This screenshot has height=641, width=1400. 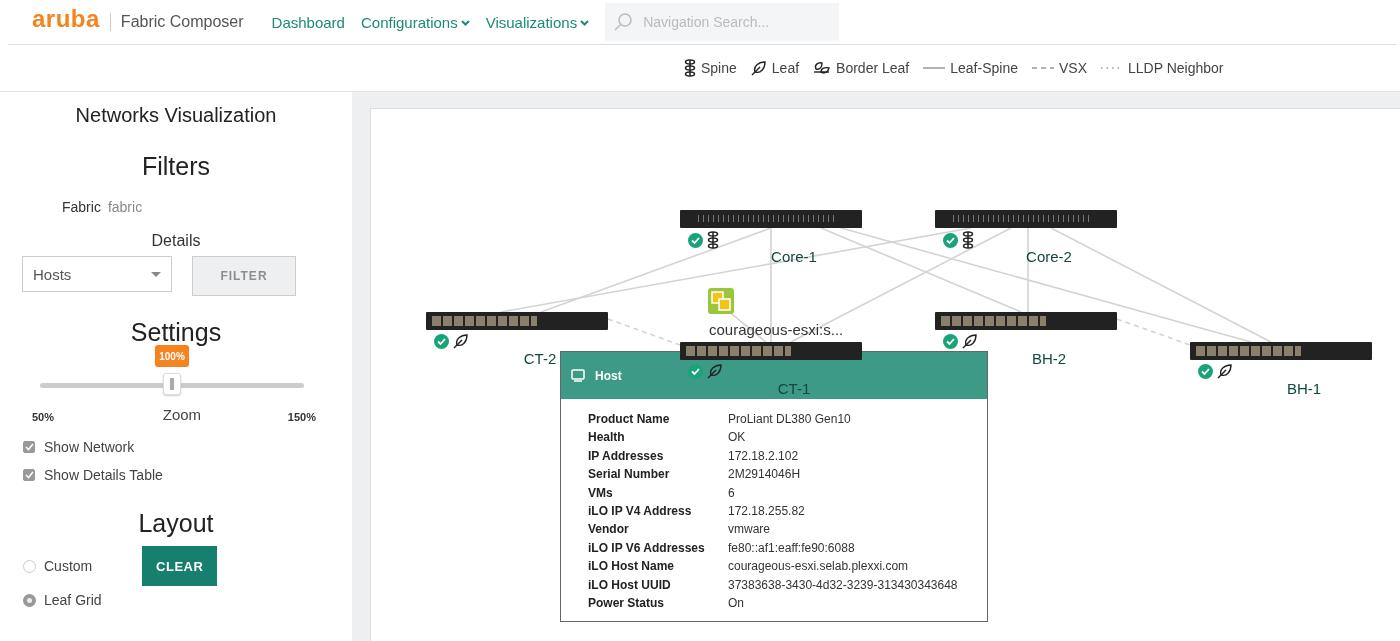 What do you see at coordinates (623, 22) in the screenshot?
I see `search-icon` at bounding box center [623, 22].